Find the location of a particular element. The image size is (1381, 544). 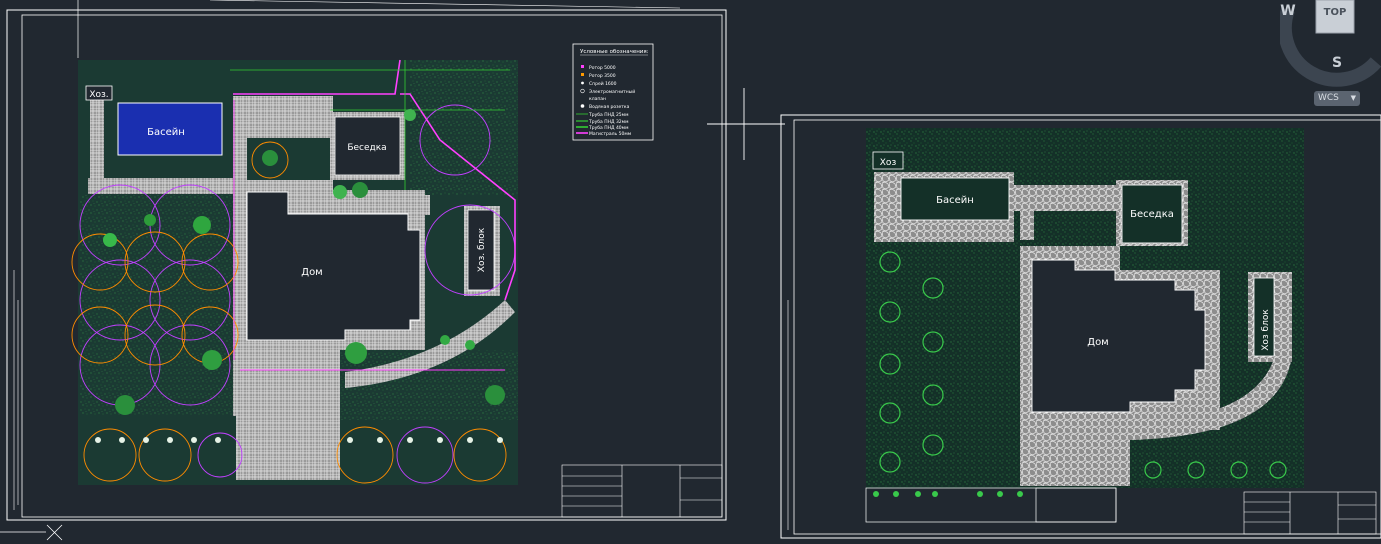

legend-title: Условные обозначения: is located at coordinates (614, 52).